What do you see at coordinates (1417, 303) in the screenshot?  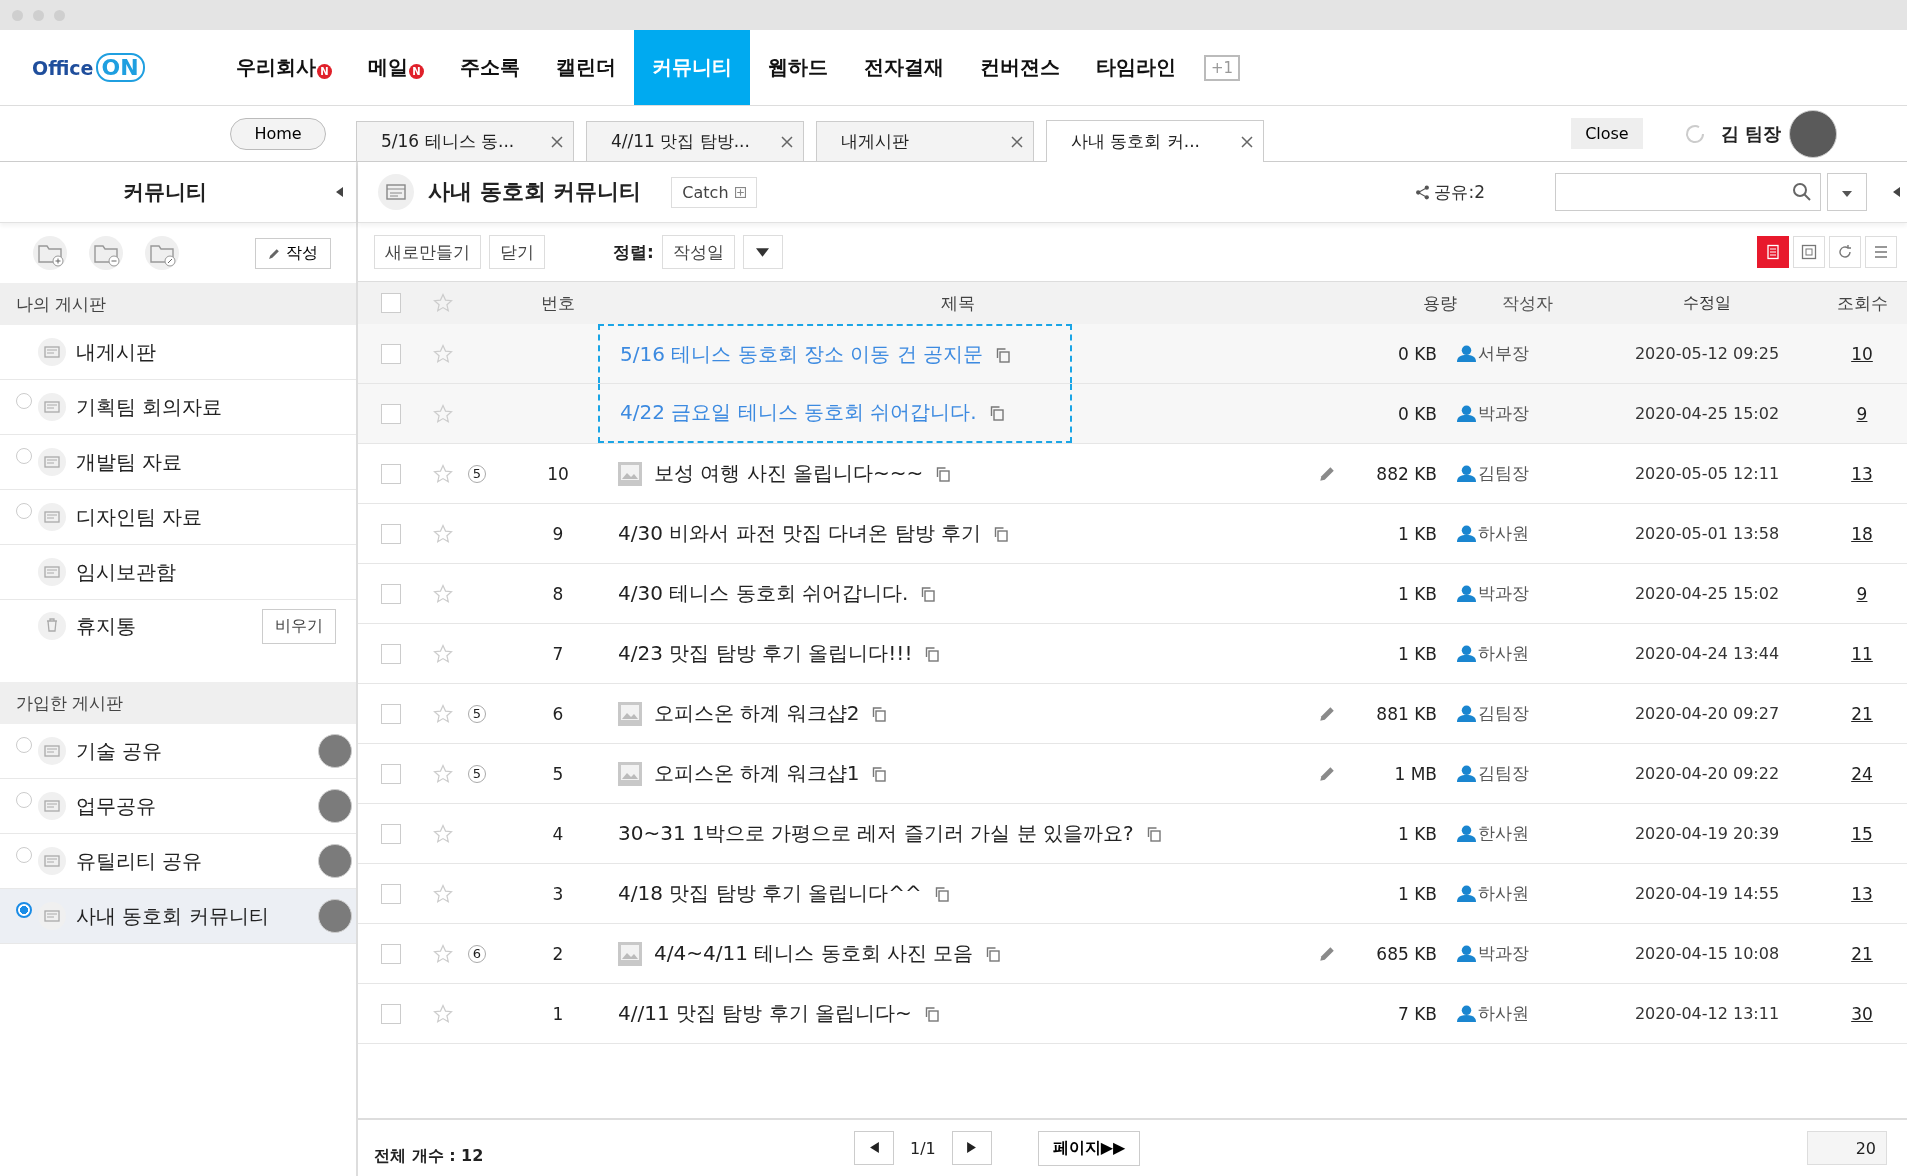 I see `column-header: 용량` at bounding box center [1417, 303].